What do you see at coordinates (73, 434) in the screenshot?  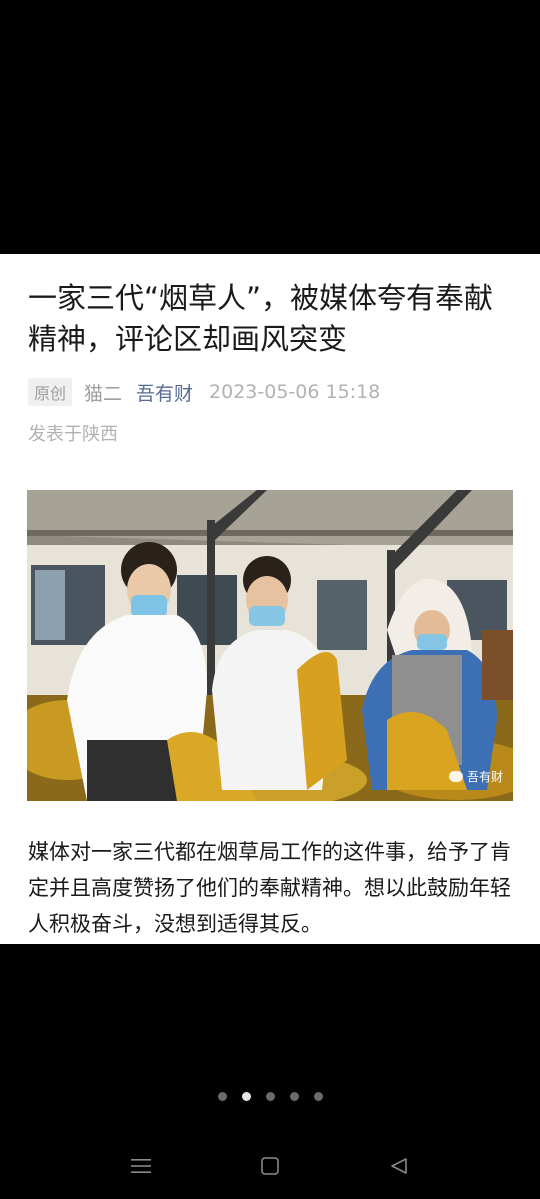 I see `publish-location: 发表于陕西` at bounding box center [73, 434].